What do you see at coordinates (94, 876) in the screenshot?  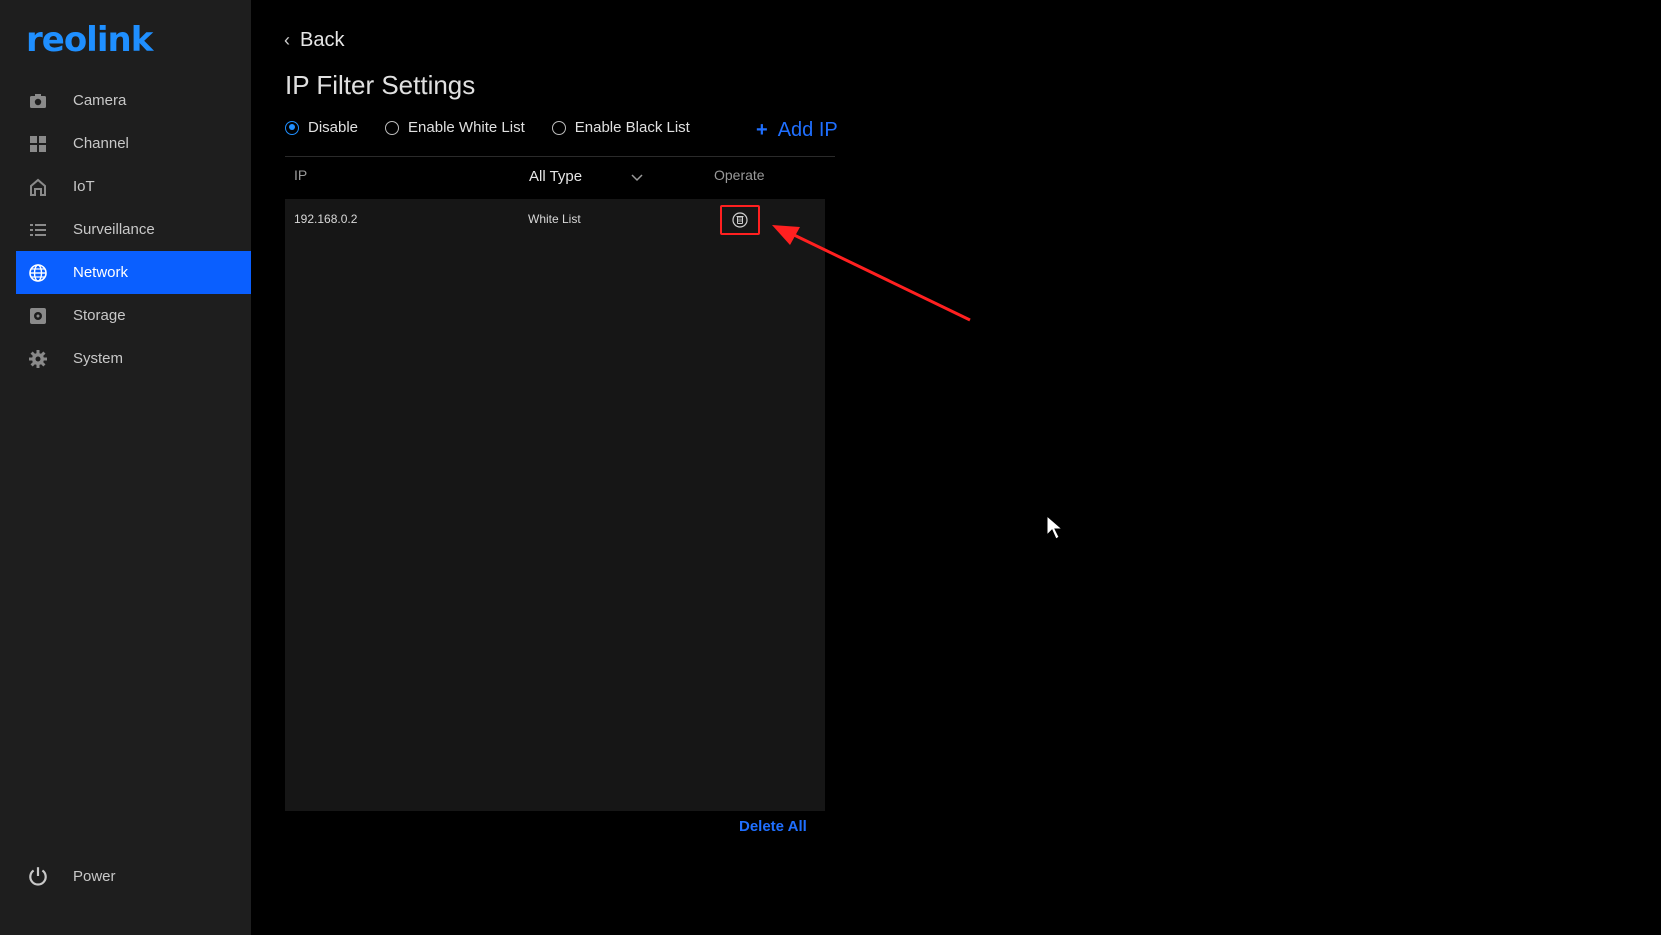 I see `power-label: Power` at bounding box center [94, 876].